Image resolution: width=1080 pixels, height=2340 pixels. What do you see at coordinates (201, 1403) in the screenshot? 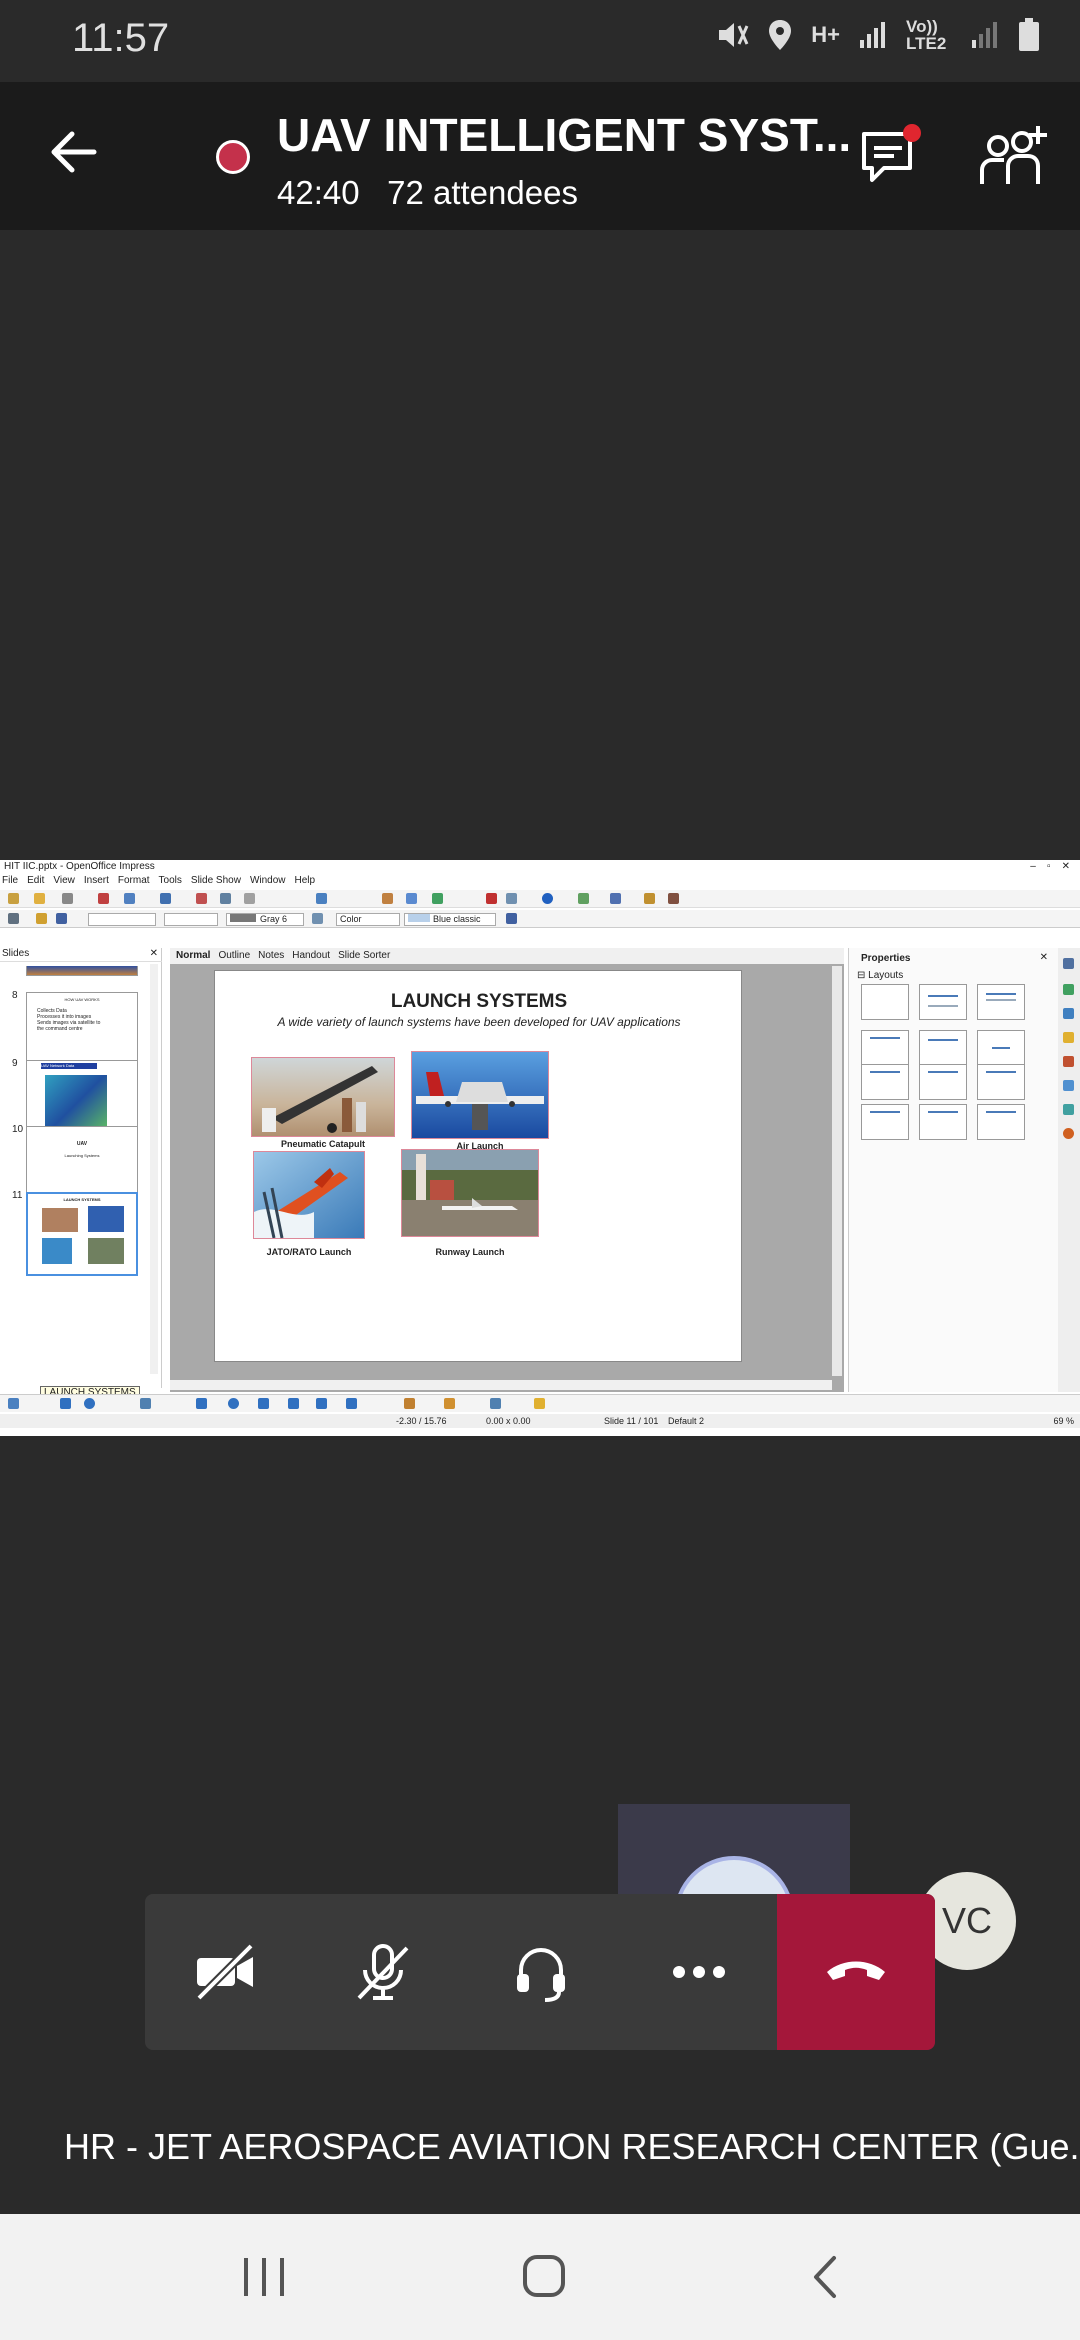
I see `basic-shapes-icon` at bounding box center [201, 1403].